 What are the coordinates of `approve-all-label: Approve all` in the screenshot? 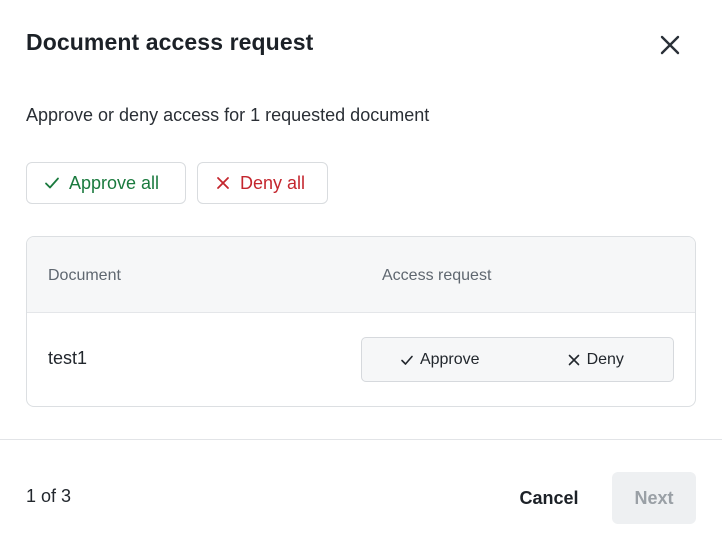 It's located at (114, 182).